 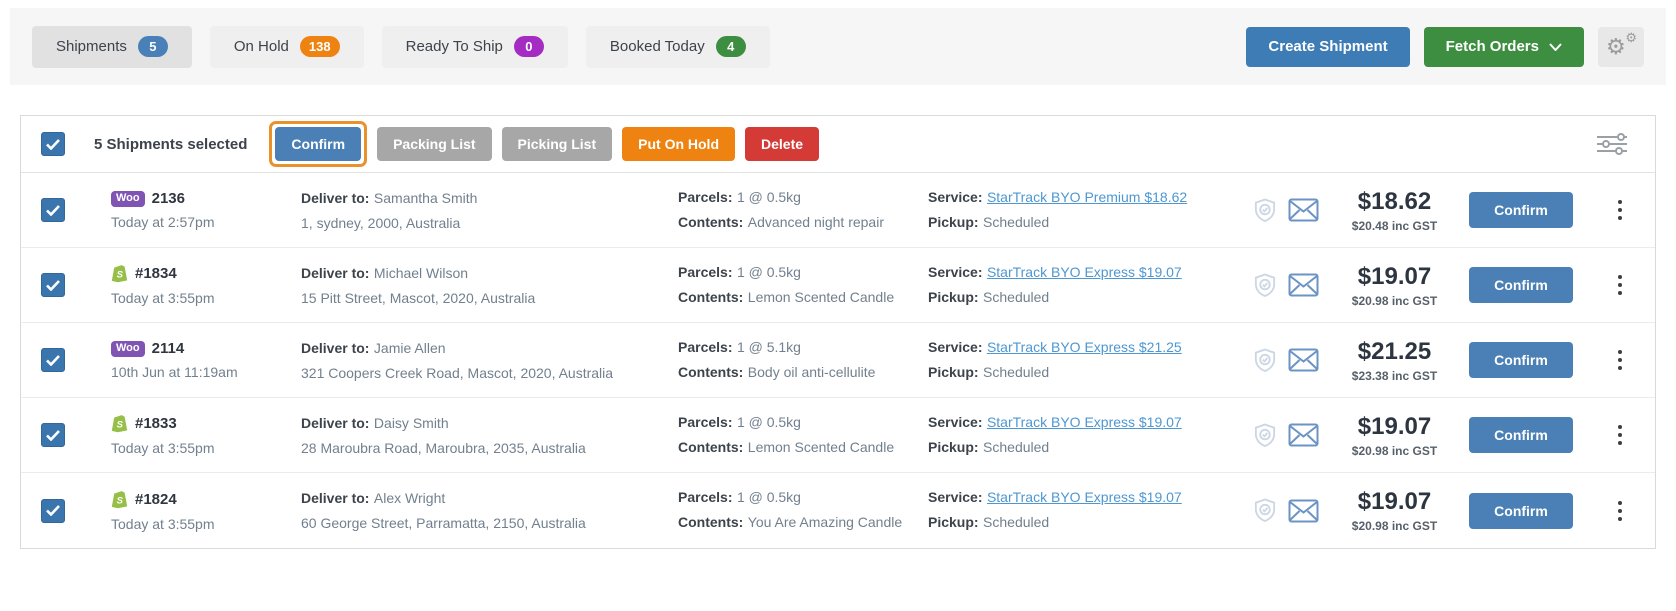 I want to click on picking-list-button: Picking List, so click(x=557, y=144).